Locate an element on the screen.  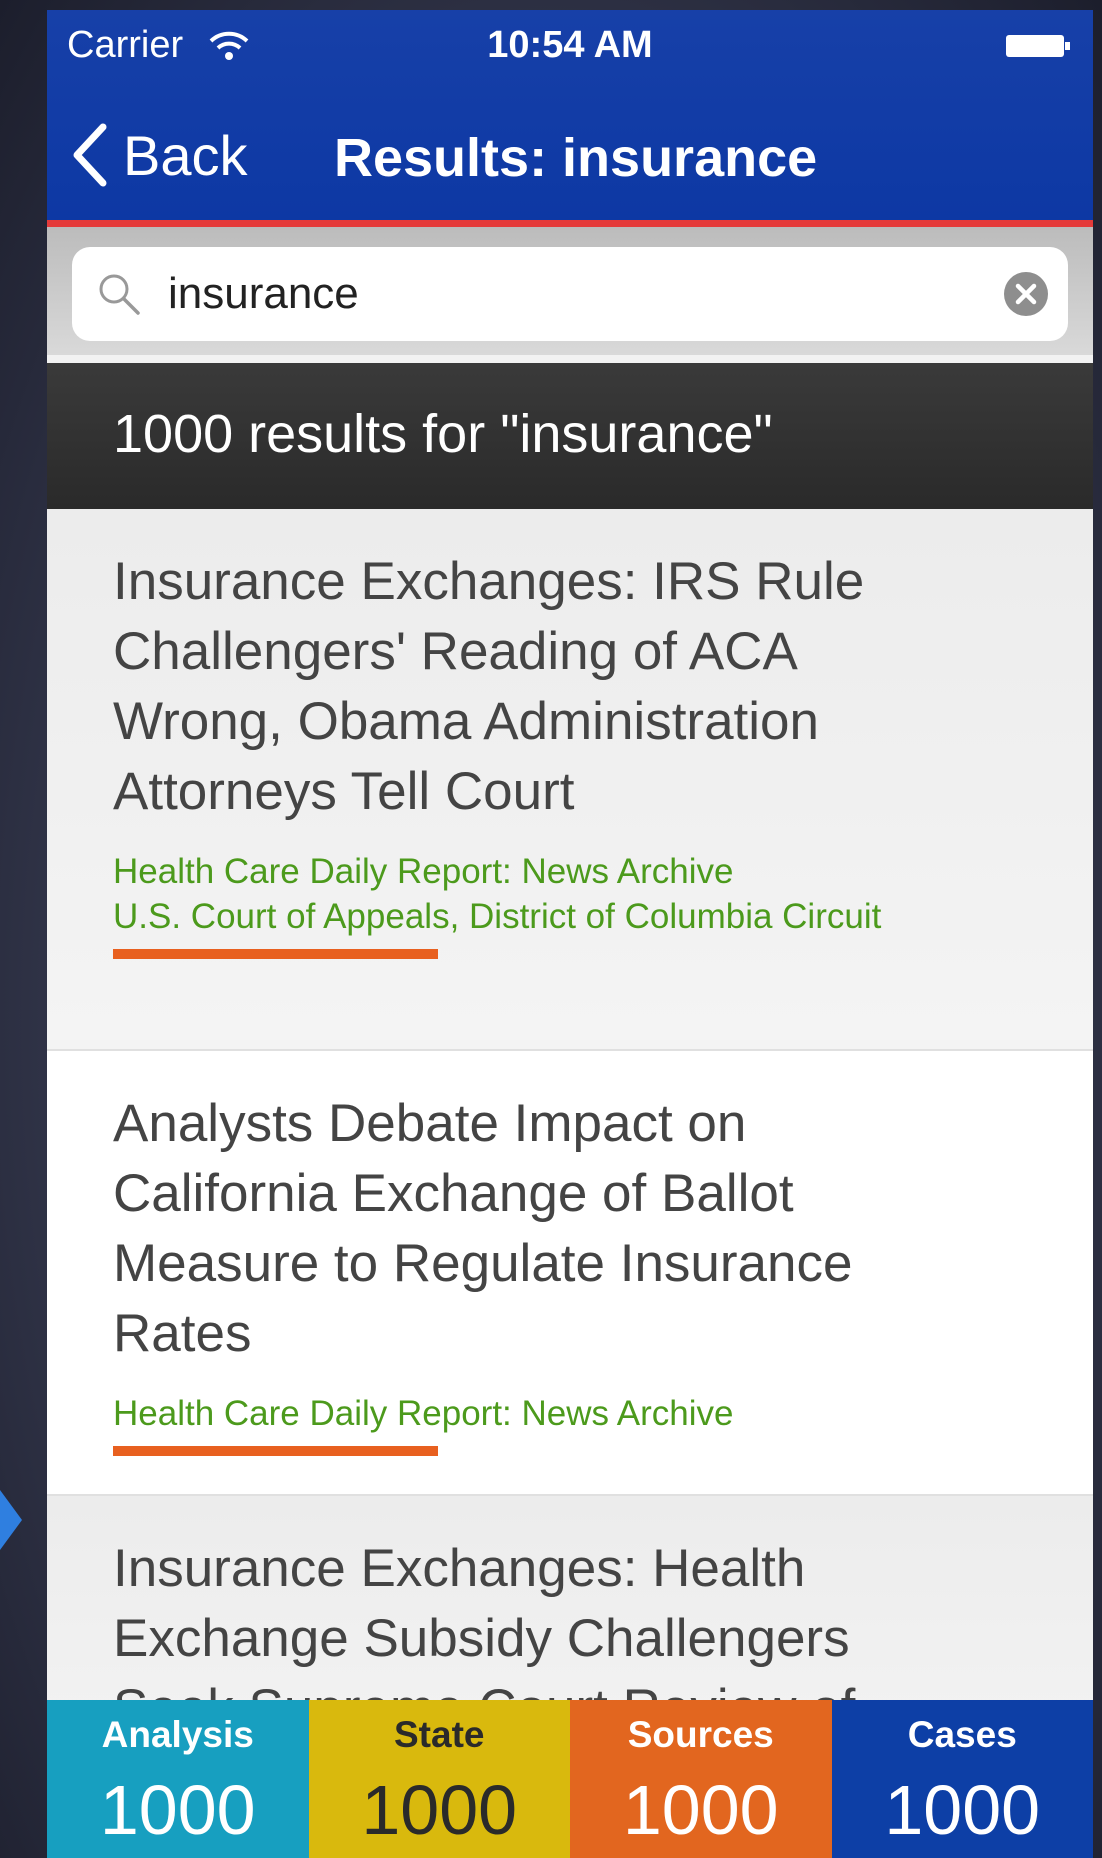
search-input is located at coordinates (568, 294).